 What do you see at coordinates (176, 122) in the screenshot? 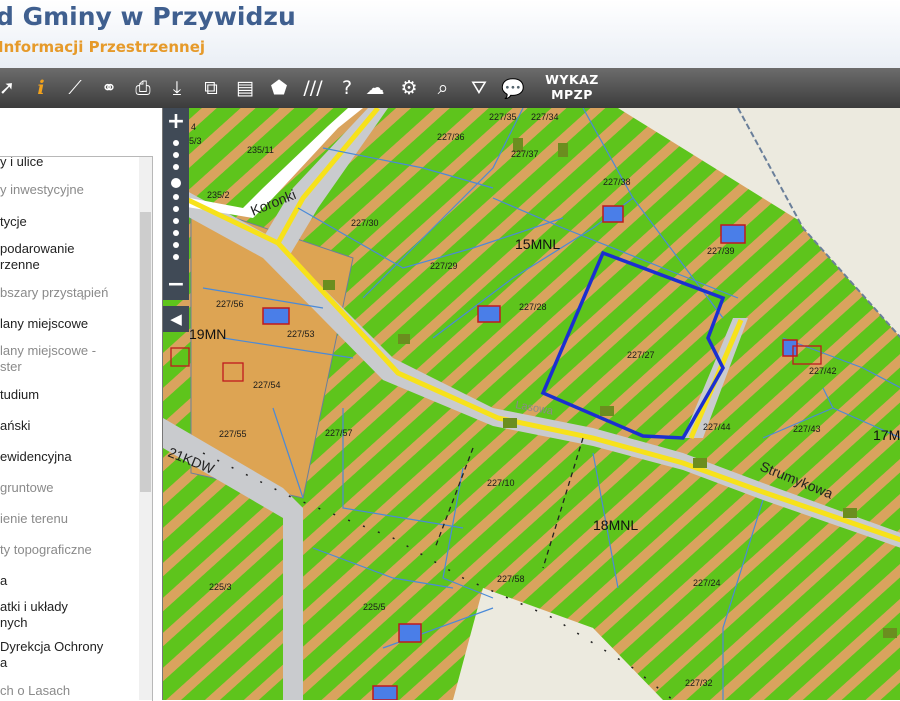
I see `zoom-in-button: +` at bounding box center [176, 122].